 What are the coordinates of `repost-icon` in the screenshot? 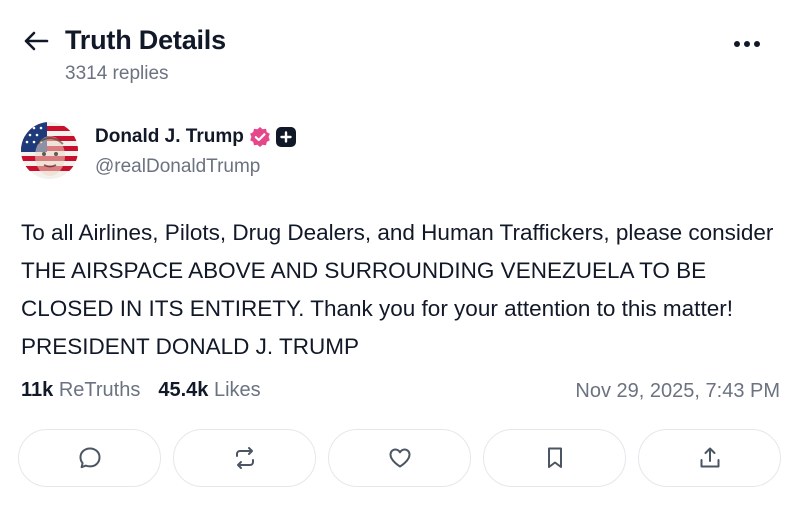 It's located at (244, 458).